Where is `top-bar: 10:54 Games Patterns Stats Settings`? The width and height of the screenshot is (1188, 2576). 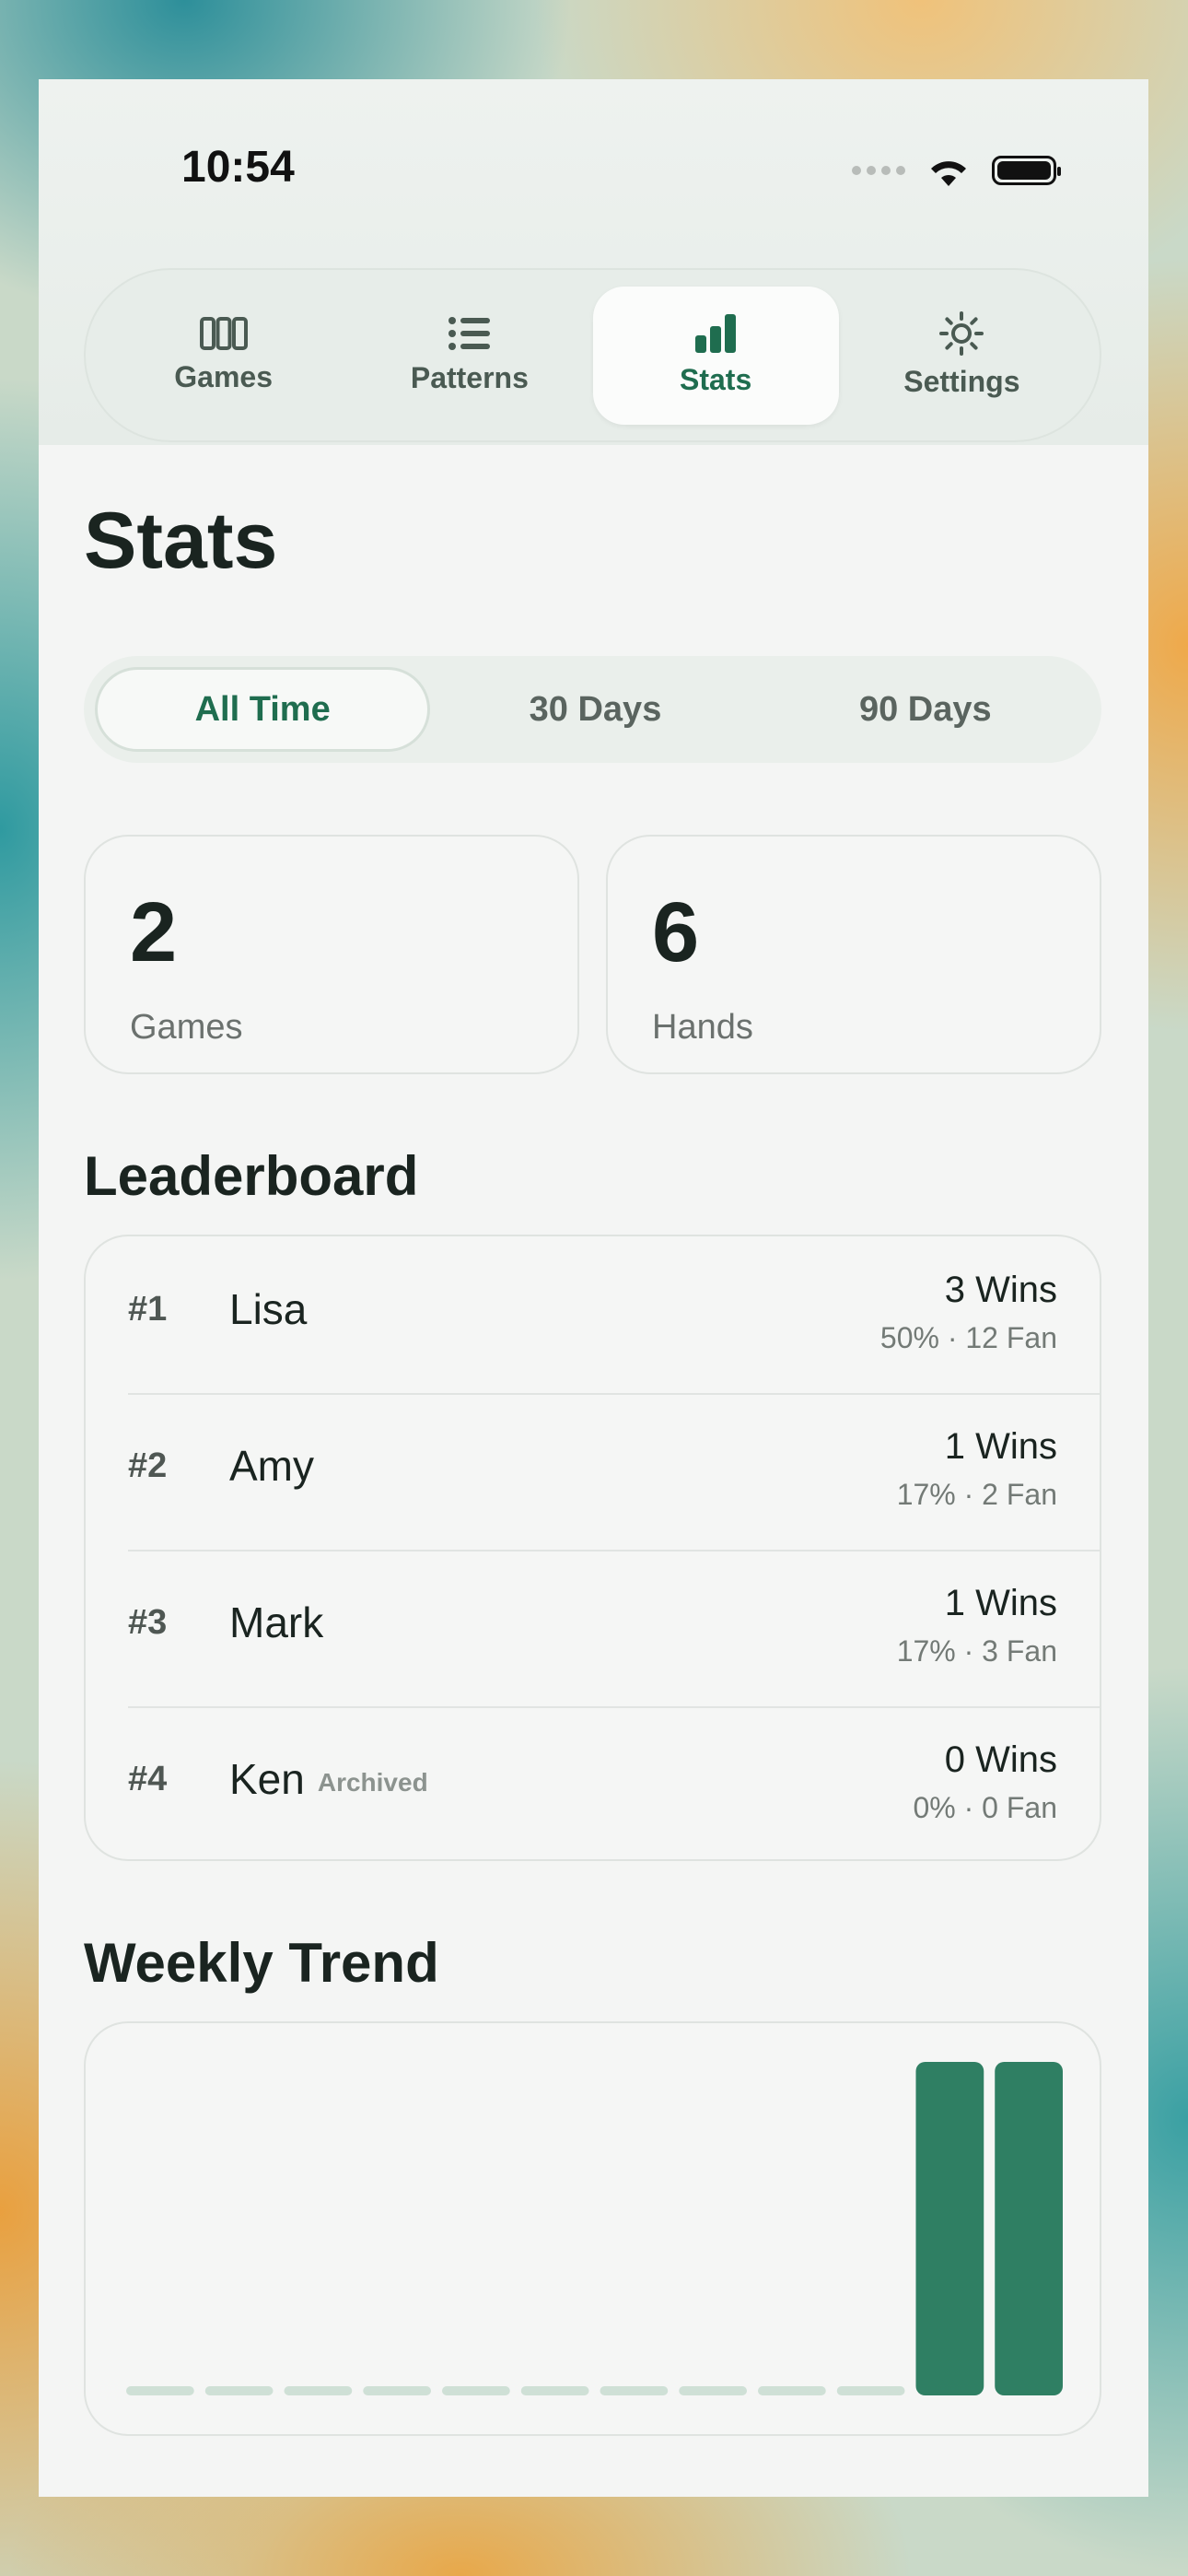 top-bar: 10:54 Games Patterns Stats Settings is located at coordinates (593, 262).